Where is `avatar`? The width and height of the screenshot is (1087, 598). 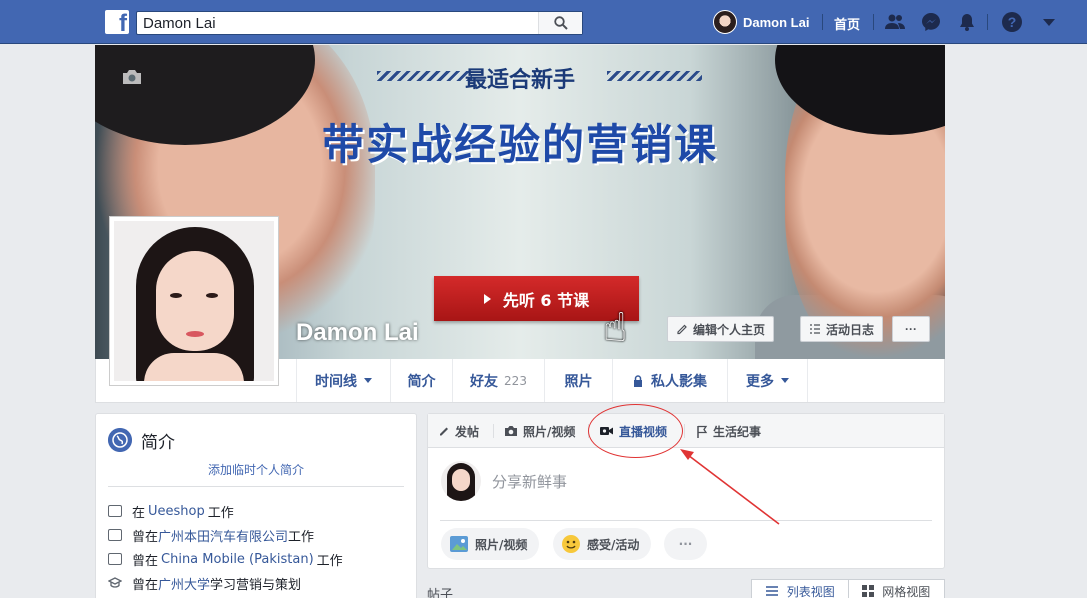 avatar is located at coordinates (461, 481).